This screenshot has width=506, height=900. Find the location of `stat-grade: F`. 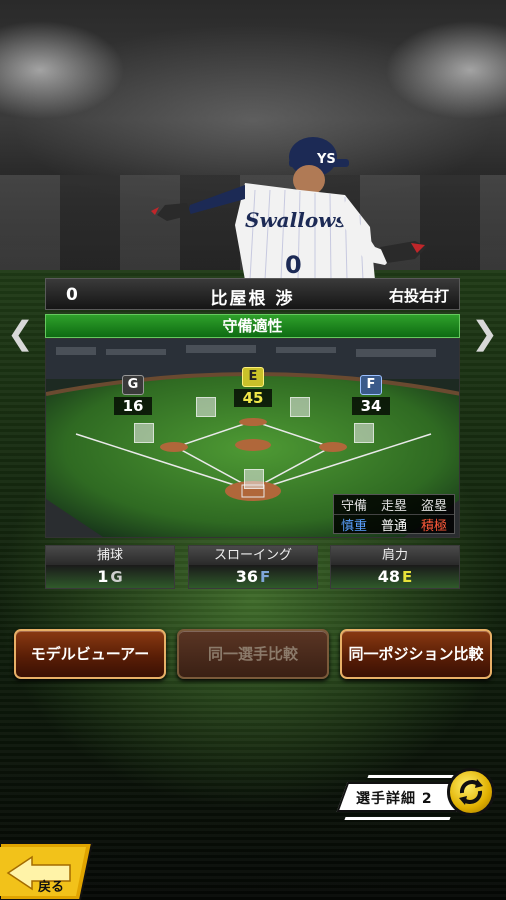

stat-grade: F is located at coordinates (265, 577).